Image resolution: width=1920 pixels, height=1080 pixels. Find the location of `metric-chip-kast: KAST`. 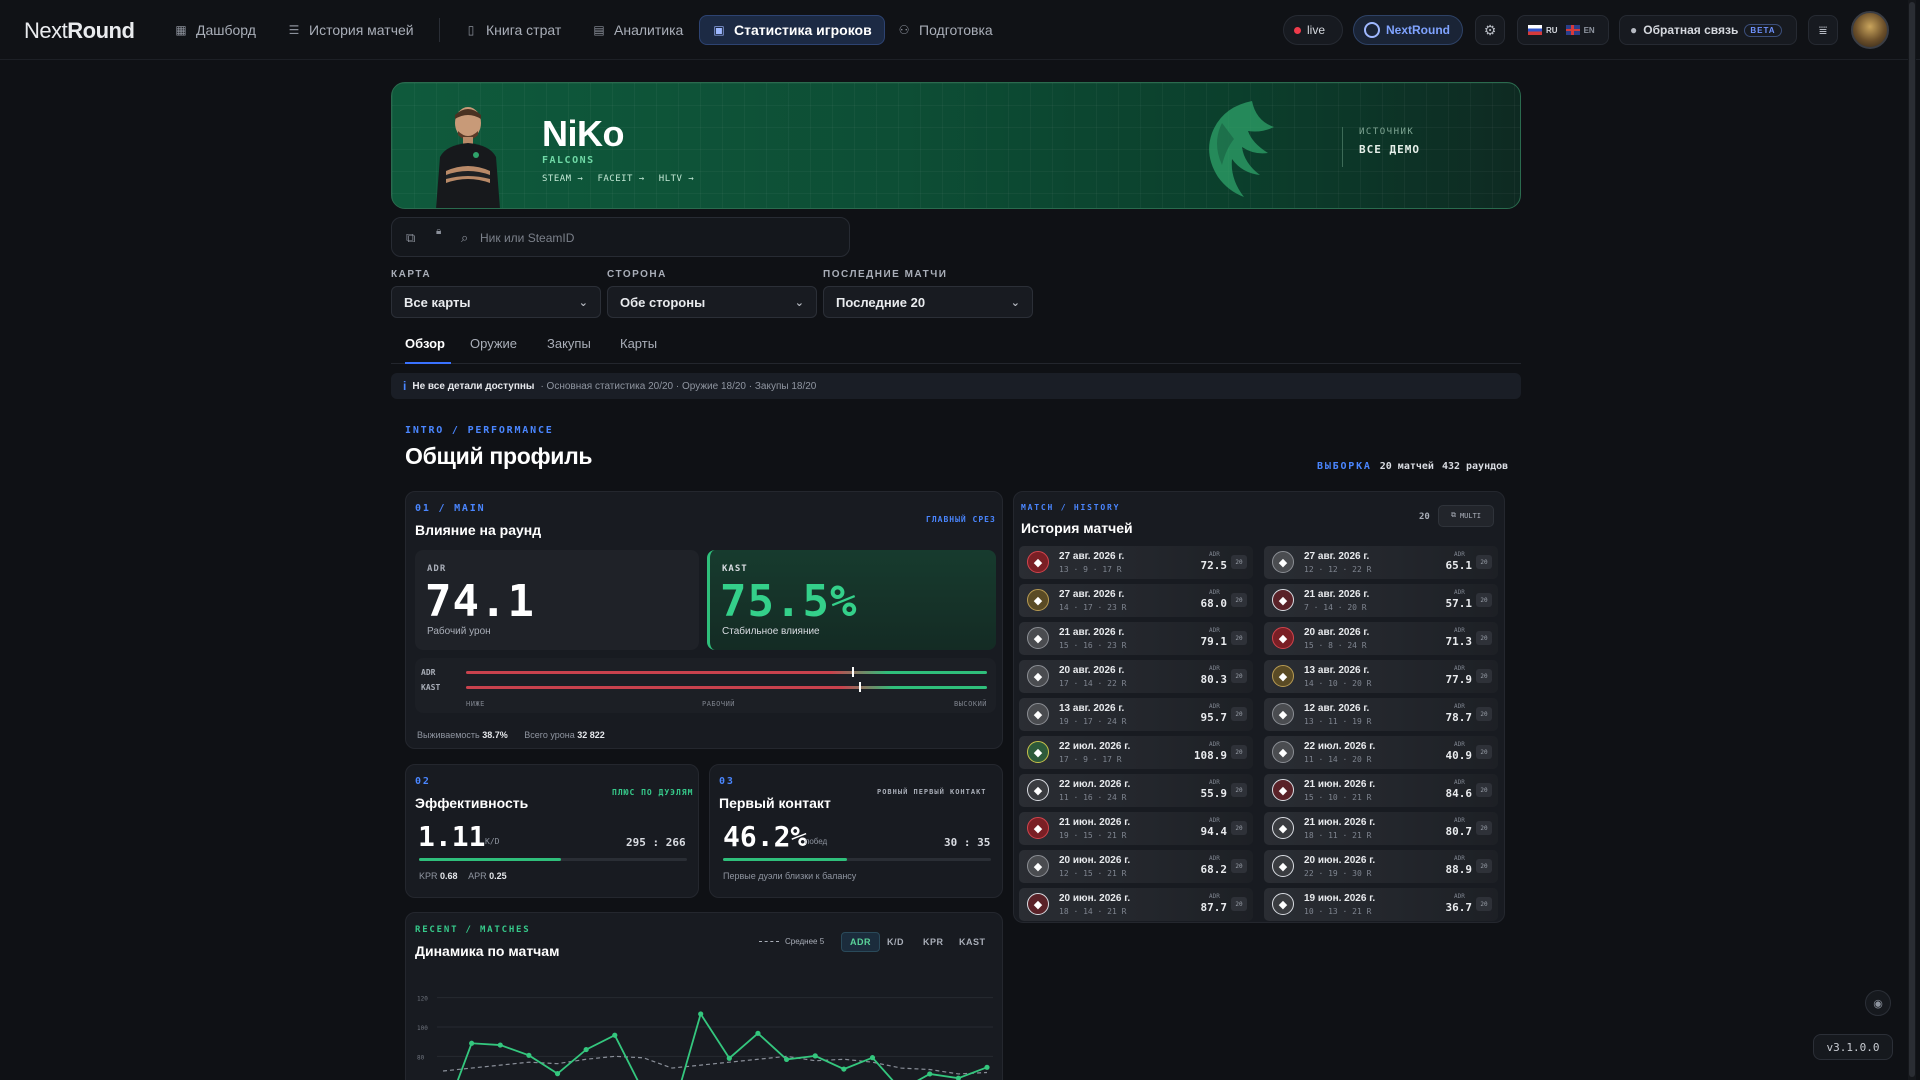

metric-chip-kast: KAST is located at coordinates (972, 942).